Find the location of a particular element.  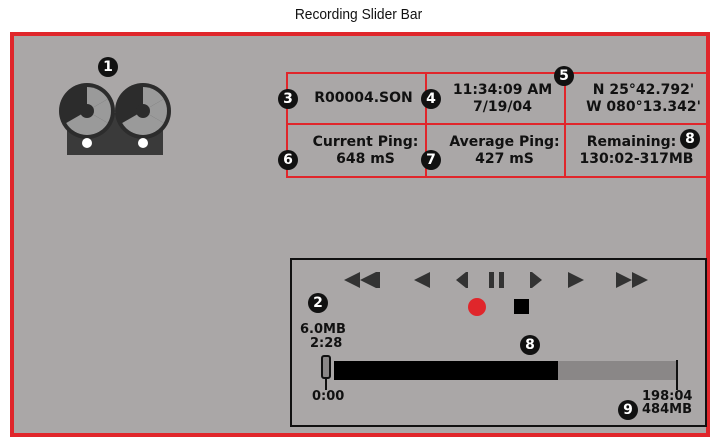

pause-icon is located at coordinates (497, 280).